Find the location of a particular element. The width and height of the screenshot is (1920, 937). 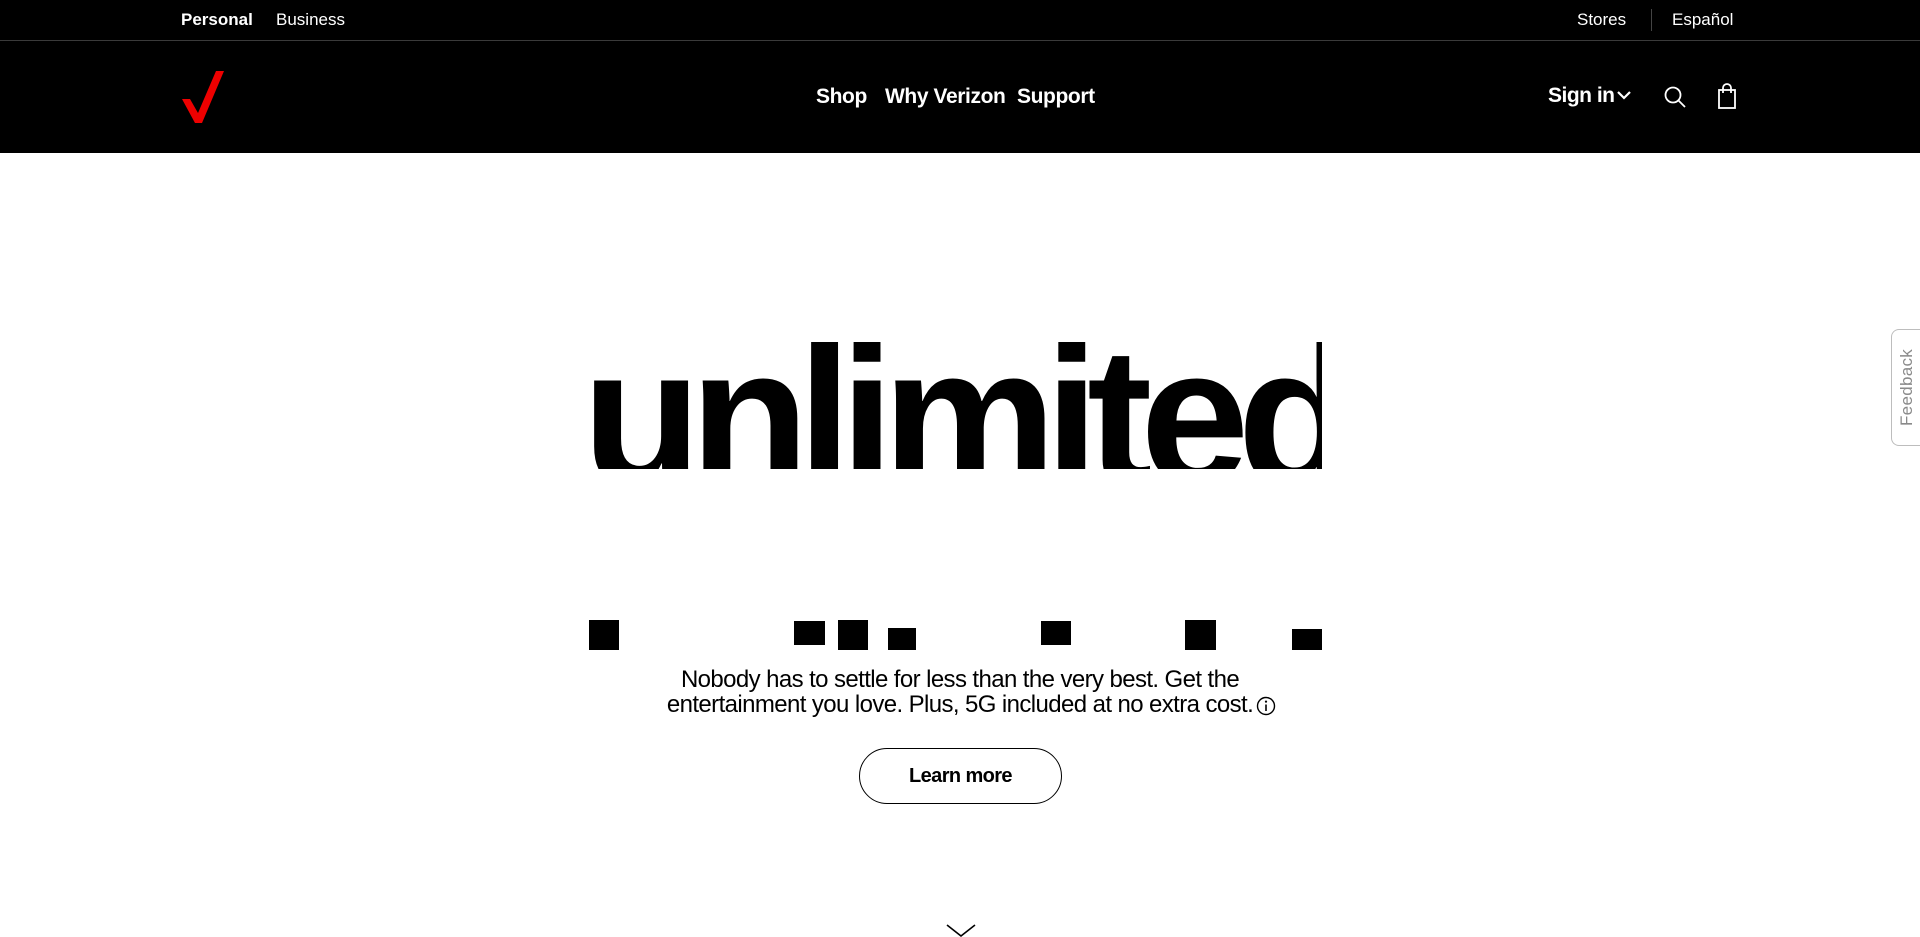

shopping-bag-icon is located at coordinates (1727, 96).